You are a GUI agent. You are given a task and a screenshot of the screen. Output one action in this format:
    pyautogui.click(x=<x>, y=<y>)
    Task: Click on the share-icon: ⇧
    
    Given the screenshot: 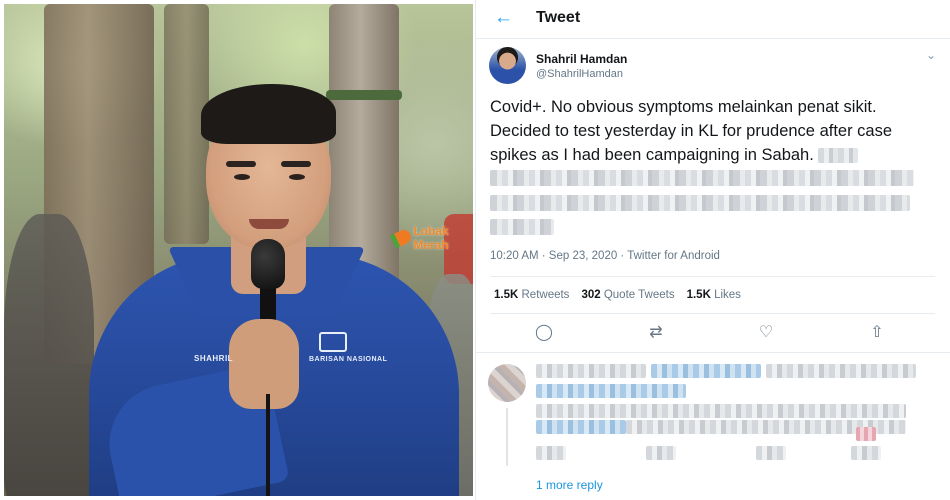 What is the action you would take?
    pyautogui.click(x=877, y=333)
    